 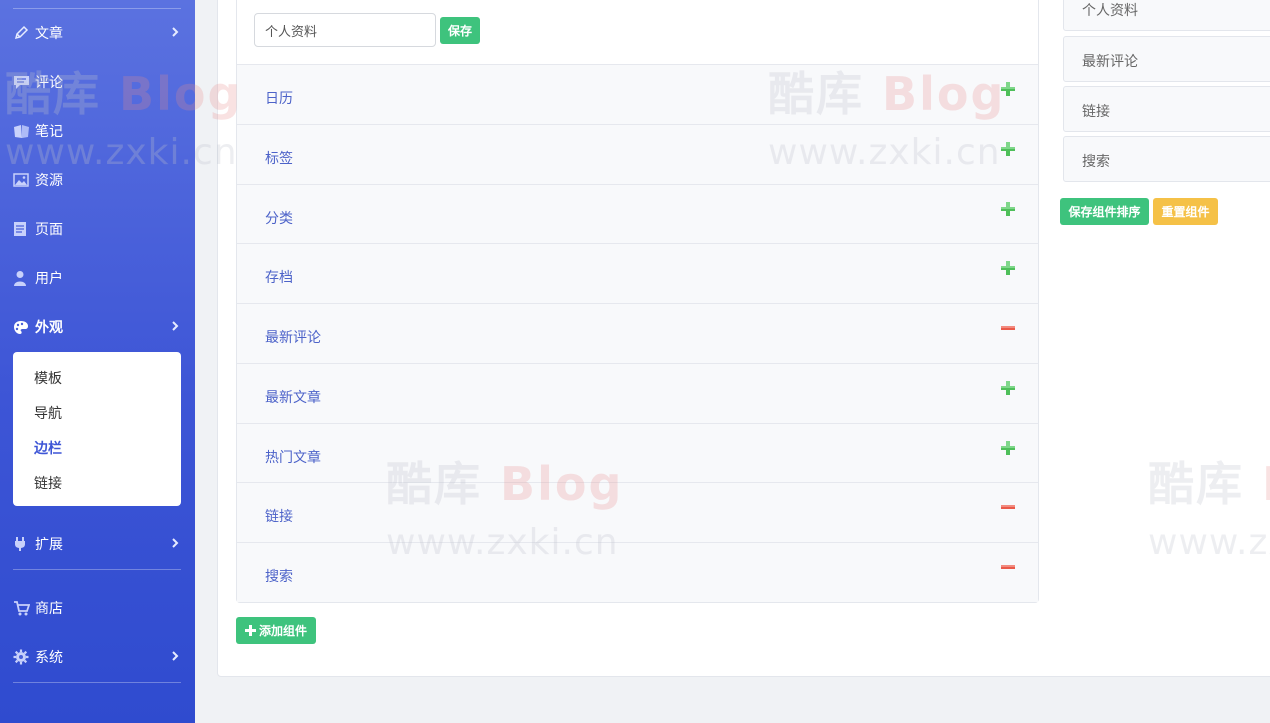 I want to click on appearance-submenu: 模板 导航 边栏 链接, so click(x=97, y=429).